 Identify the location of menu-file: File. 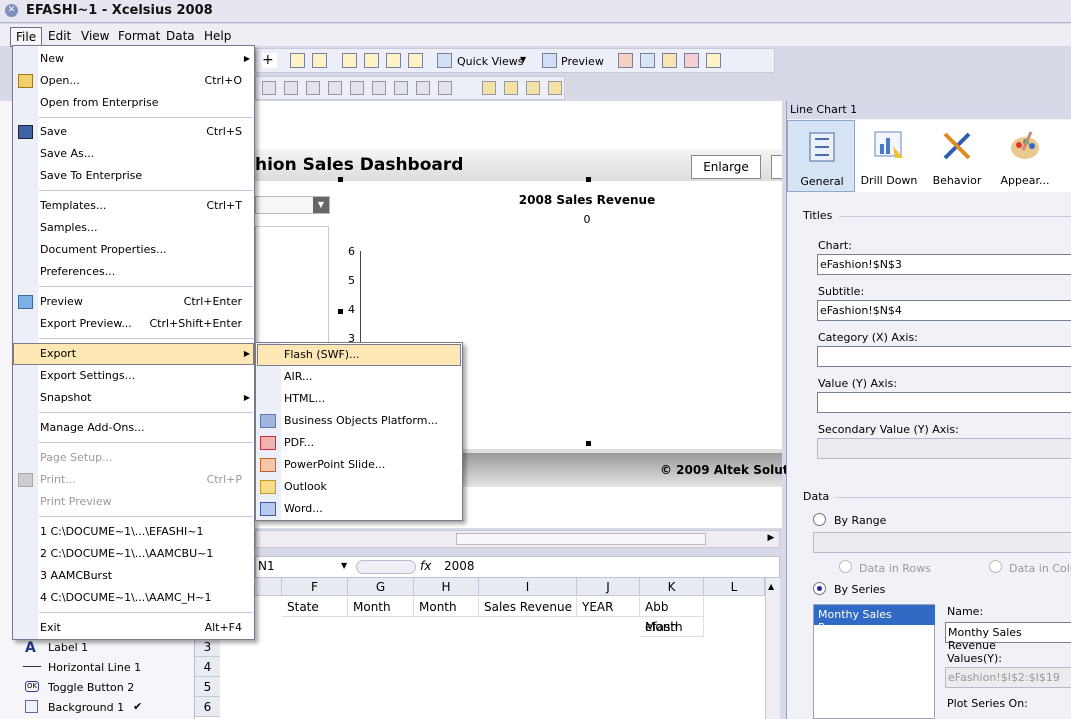
(26, 37).